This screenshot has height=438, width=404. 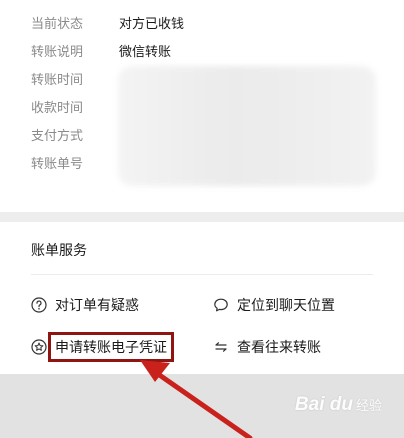 I want to click on detail-label: 转账时间, so click(x=57, y=80).